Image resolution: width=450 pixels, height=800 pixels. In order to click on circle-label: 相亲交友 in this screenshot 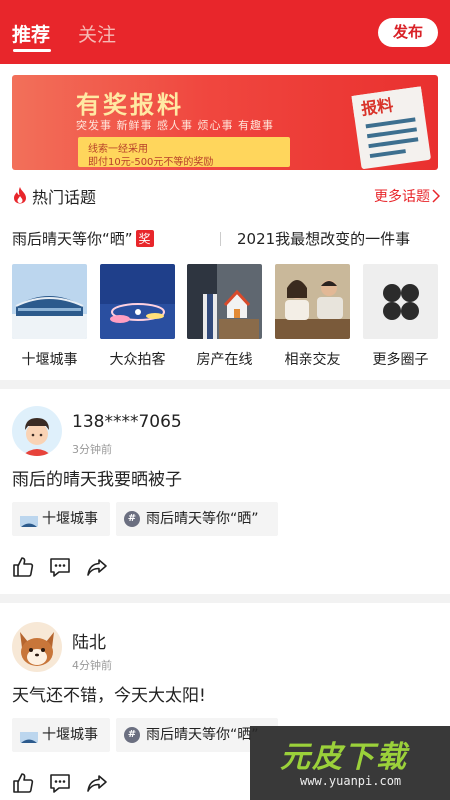, I will do `click(312, 360)`.